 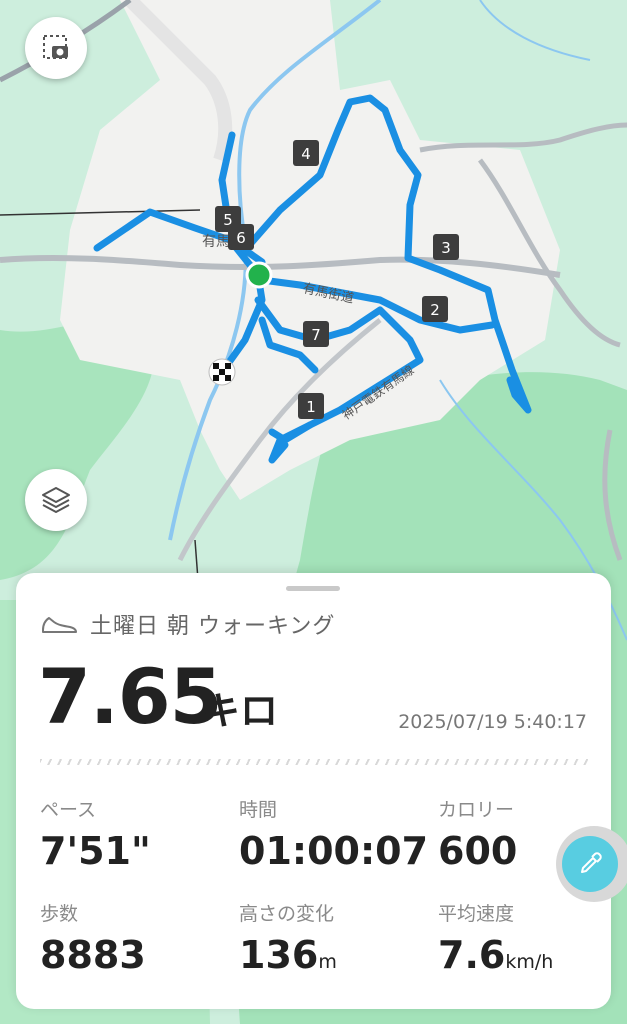 I want to click on svg-text: 7, so click(x=316, y=335).